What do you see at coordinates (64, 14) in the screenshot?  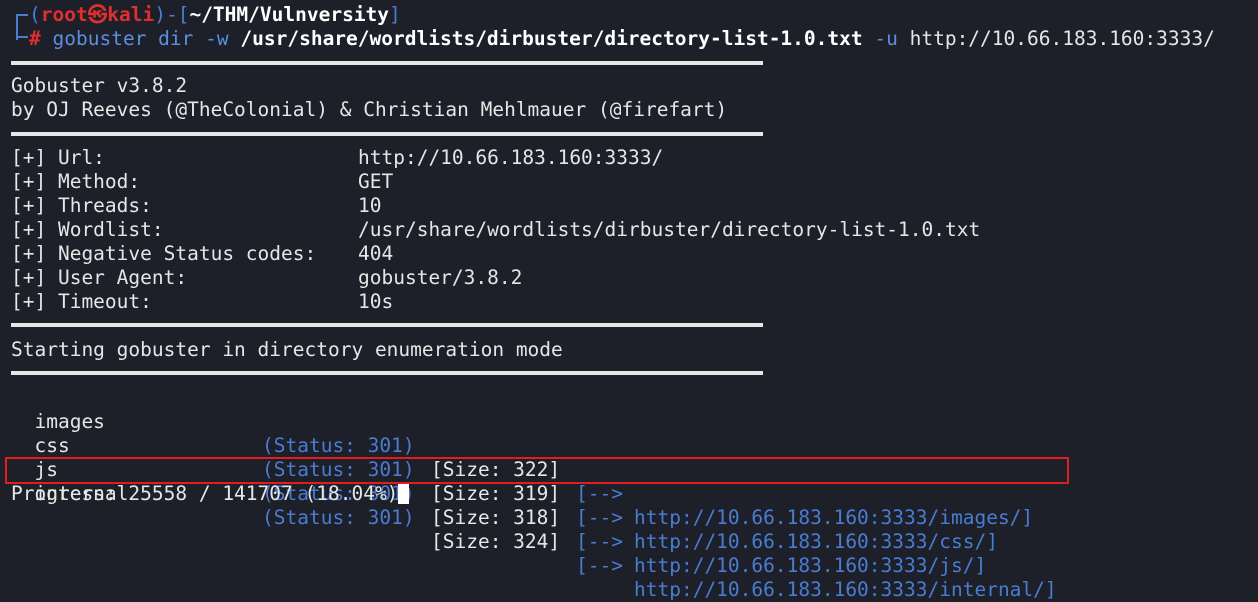 I see `prompt-user: root` at bounding box center [64, 14].